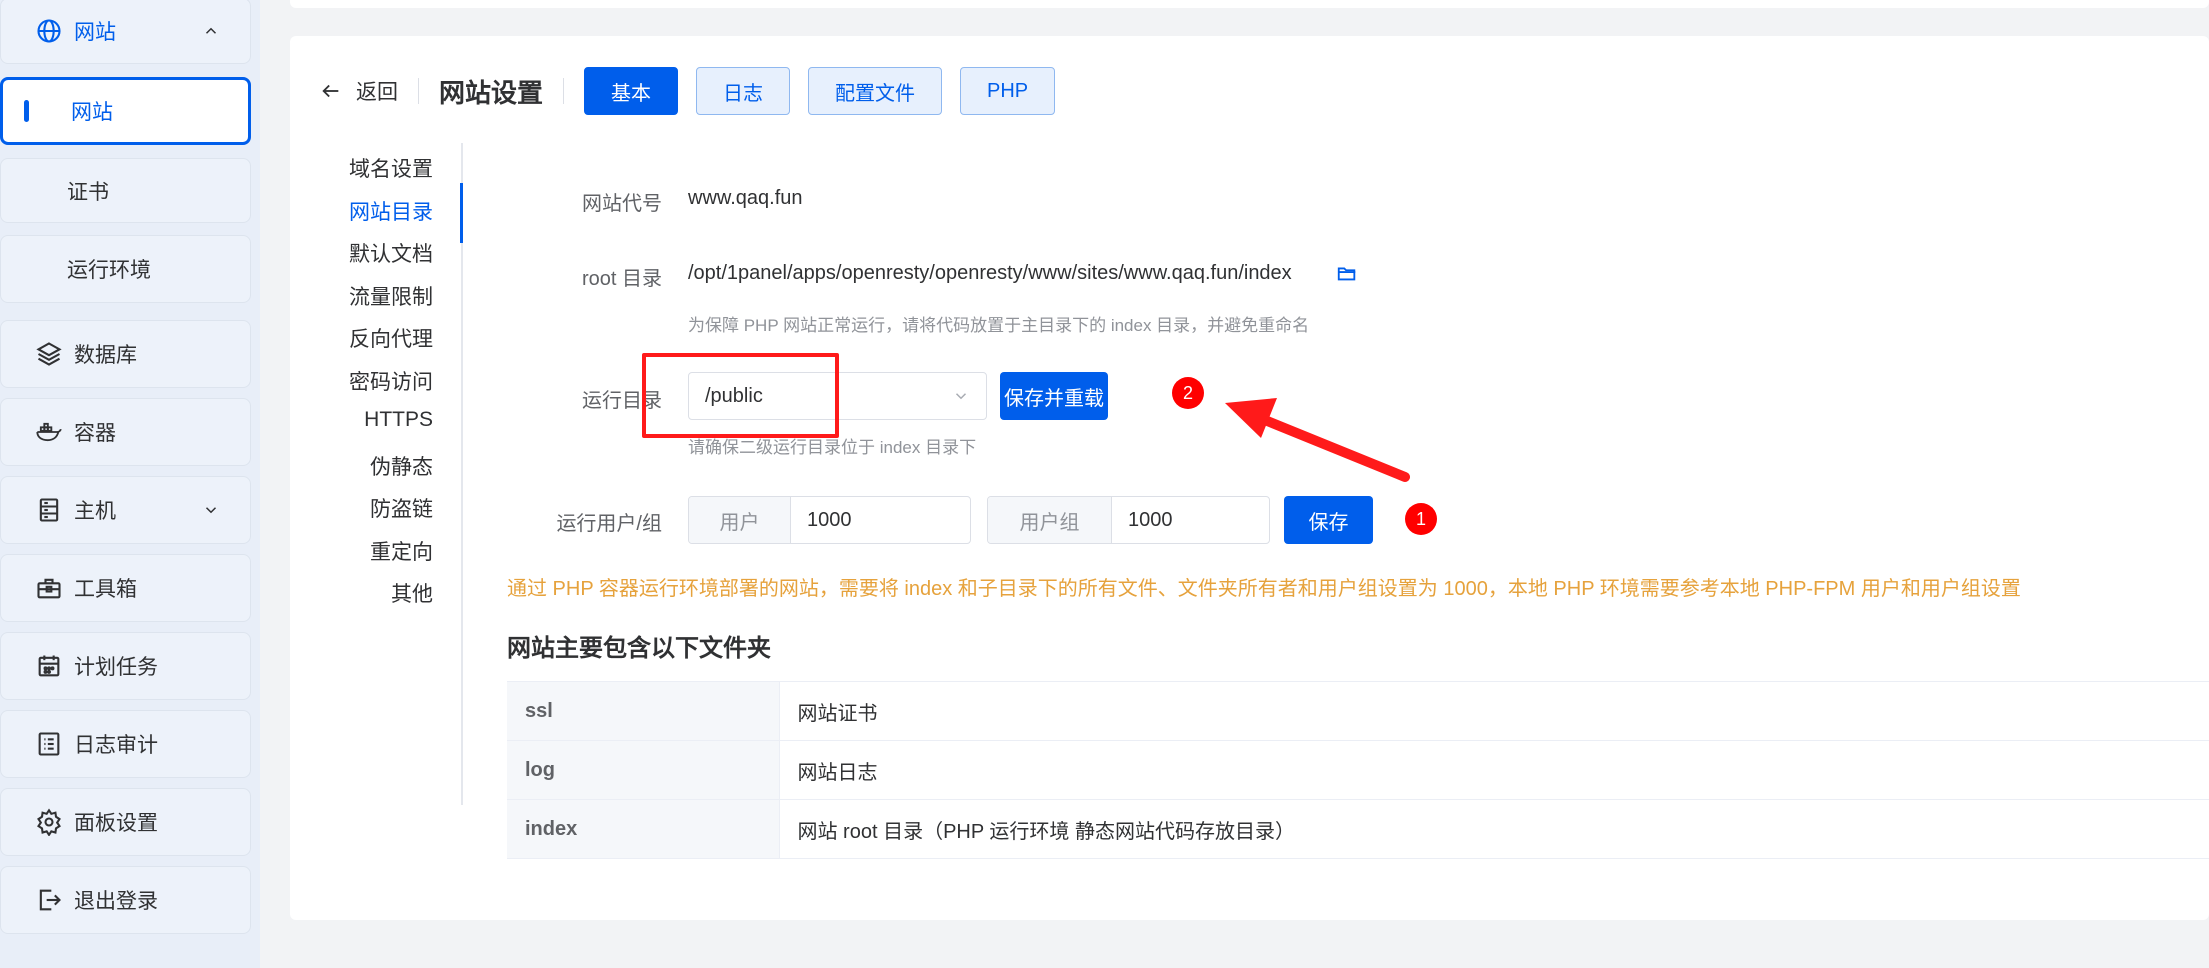 The height and width of the screenshot is (968, 2209). What do you see at coordinates (49, 666) in the screenshot?
I see `calendar-icon` at bounding box center [49, 666].